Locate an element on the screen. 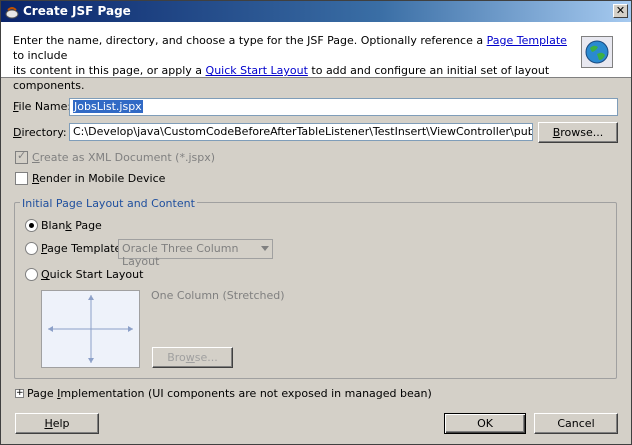  header-text-3: its content in this page, or apply a is located at coordinates (109, 70).